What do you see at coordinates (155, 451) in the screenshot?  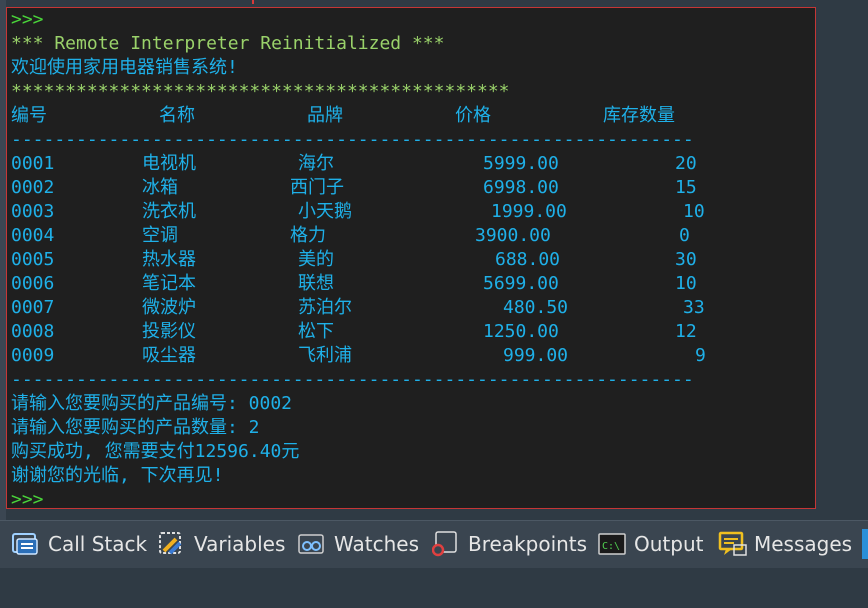 I see `purchase-result-line: 购买成功, 您需要支付12596.40元` at bounding box center [155, 451].